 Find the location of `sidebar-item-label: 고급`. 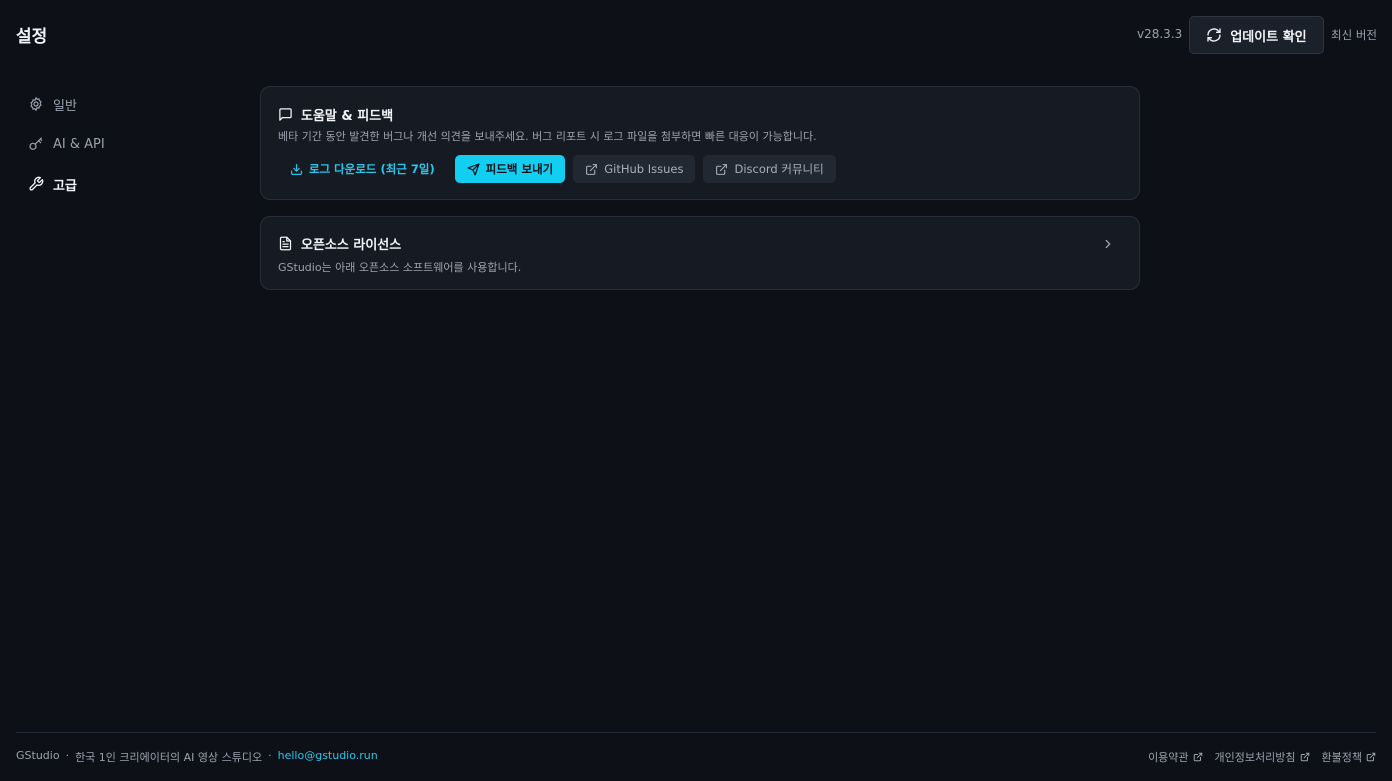

sidebar-item-label: 고급 is located at coordinates (65, 186).